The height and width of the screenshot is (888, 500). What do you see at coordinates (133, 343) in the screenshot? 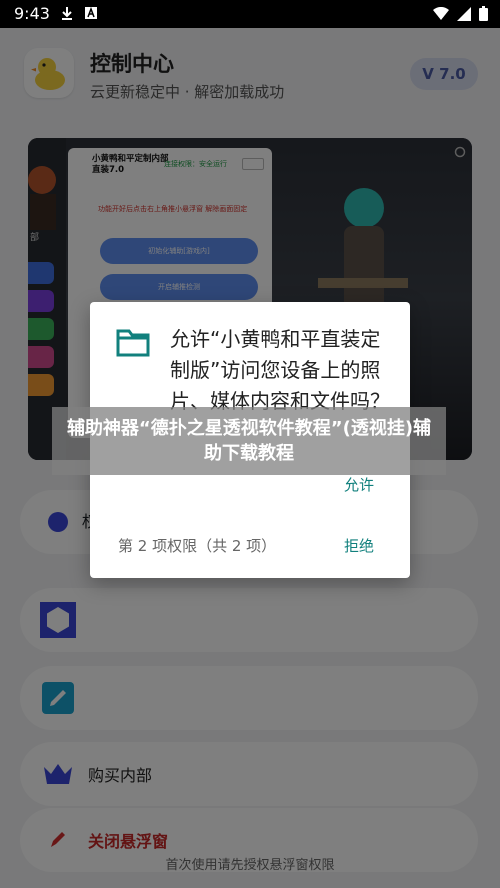
I see `folder-icon` at bounding box center [133, 343].